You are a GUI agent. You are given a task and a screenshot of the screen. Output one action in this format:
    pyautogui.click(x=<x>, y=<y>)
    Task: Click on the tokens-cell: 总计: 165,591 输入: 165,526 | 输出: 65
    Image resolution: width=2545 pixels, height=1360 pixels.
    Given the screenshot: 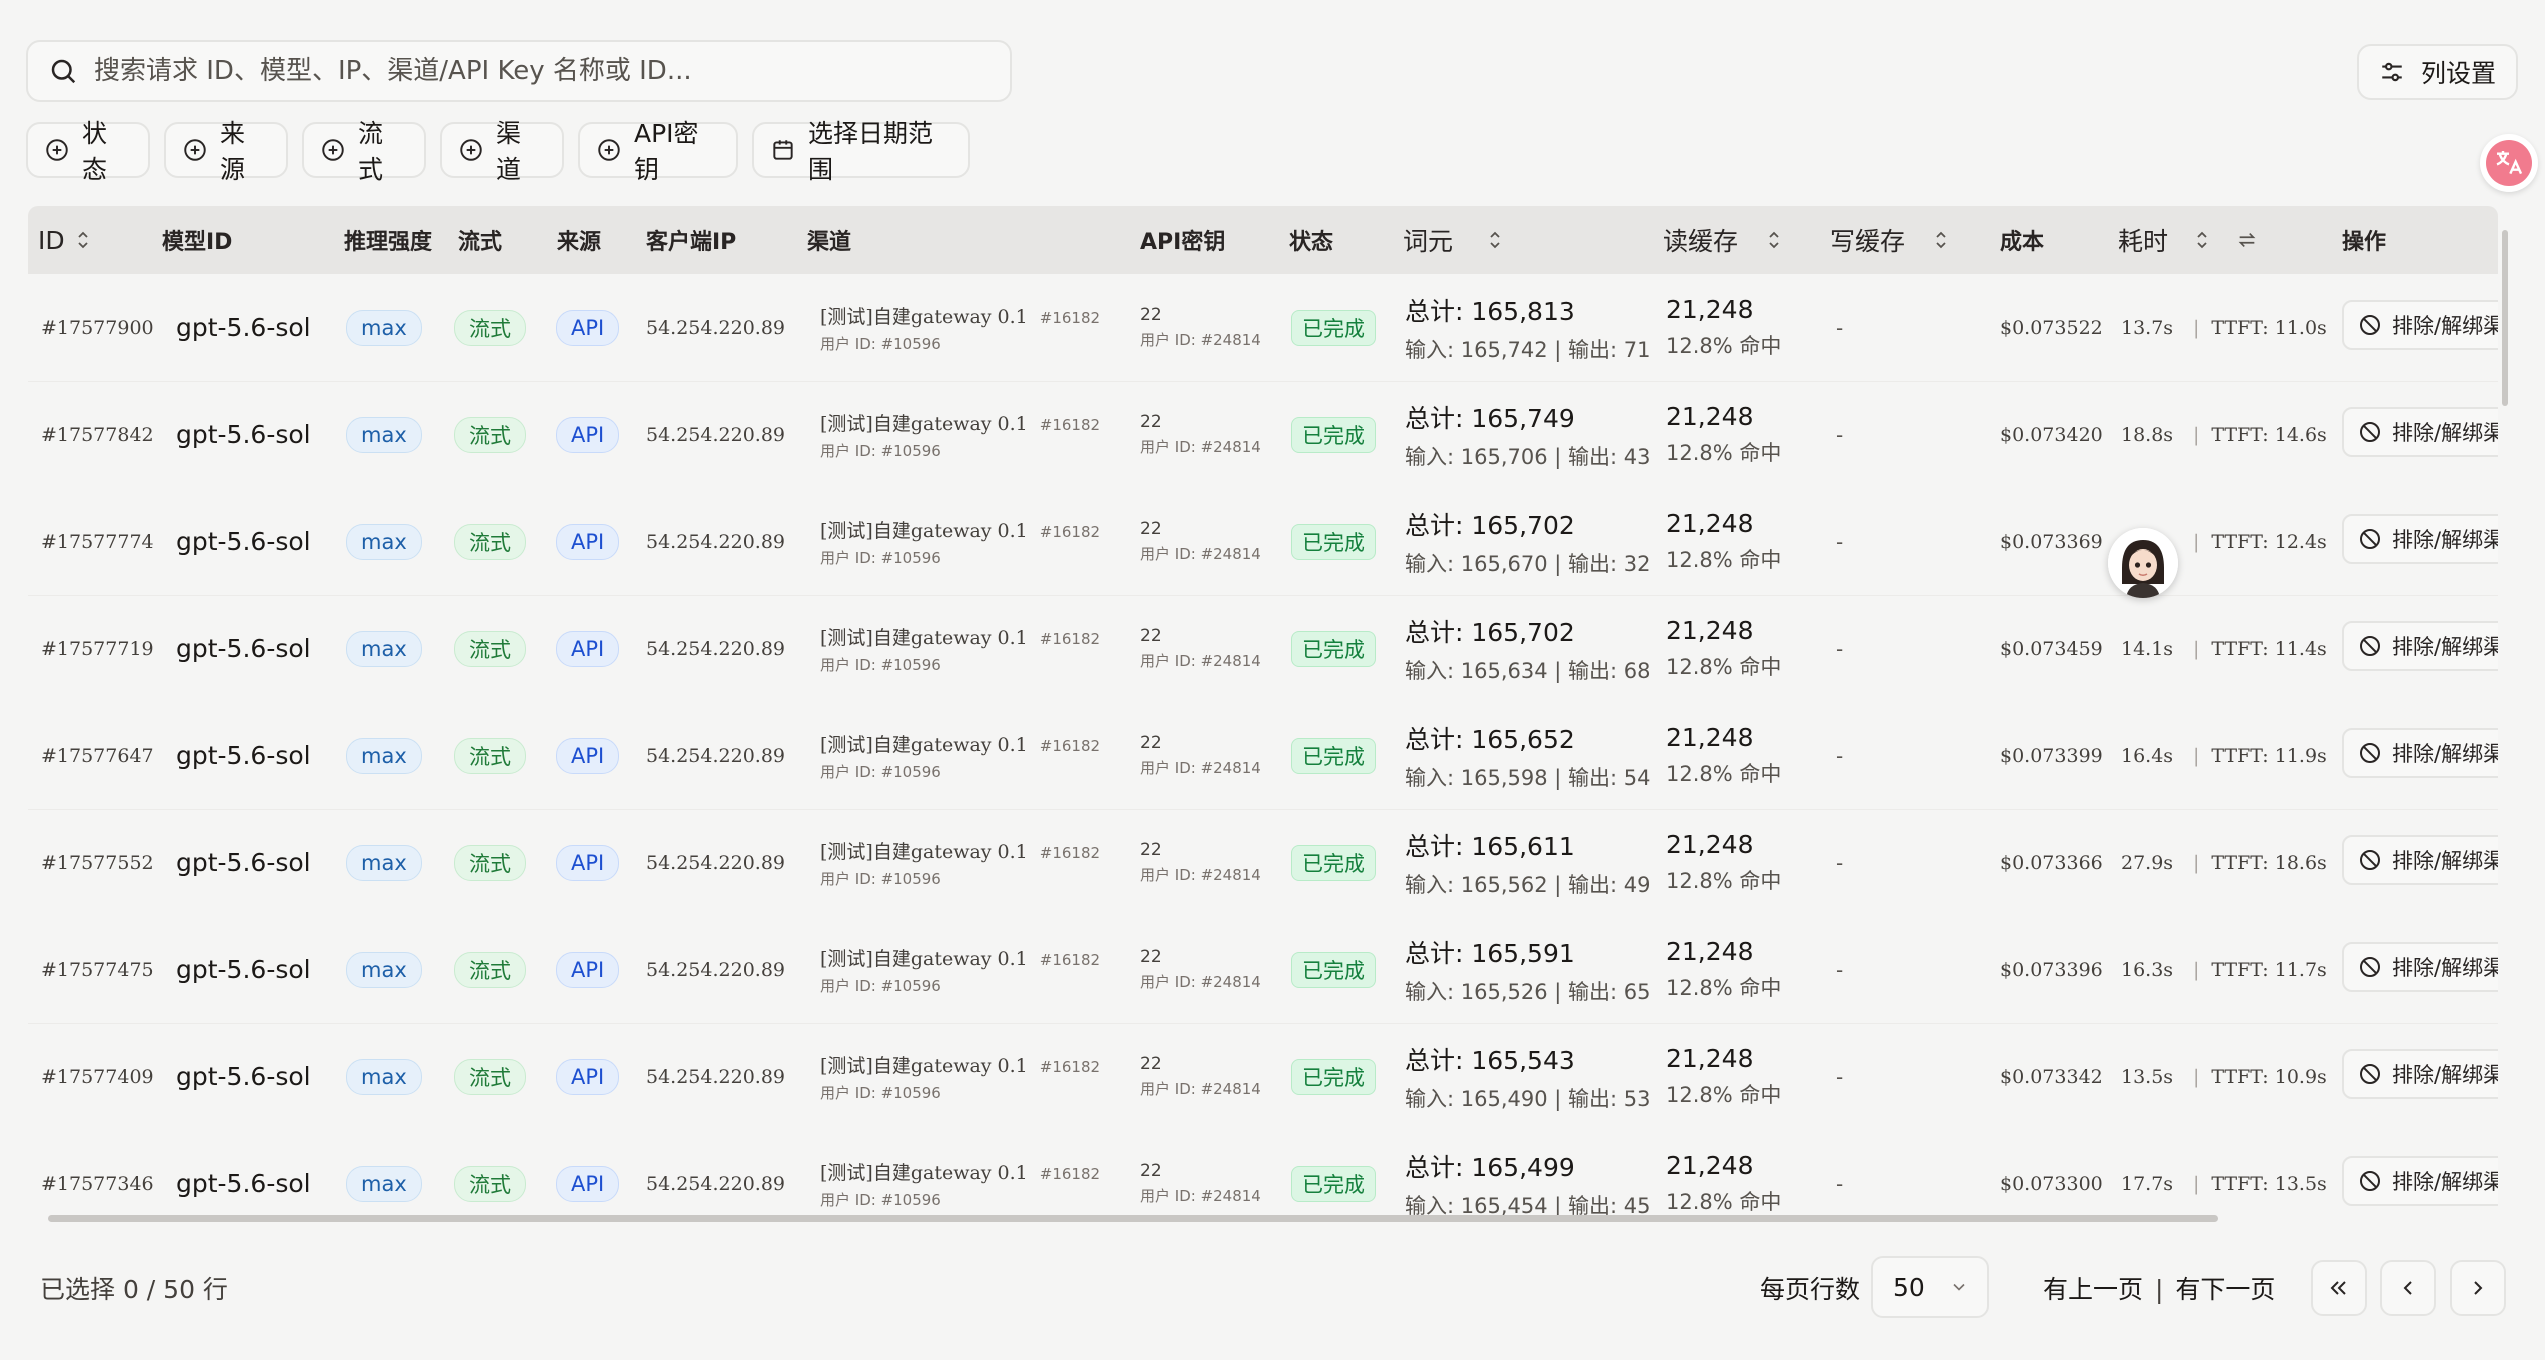 What is the action you would take?
    pyautogui.click(x=1528, y=969)
    